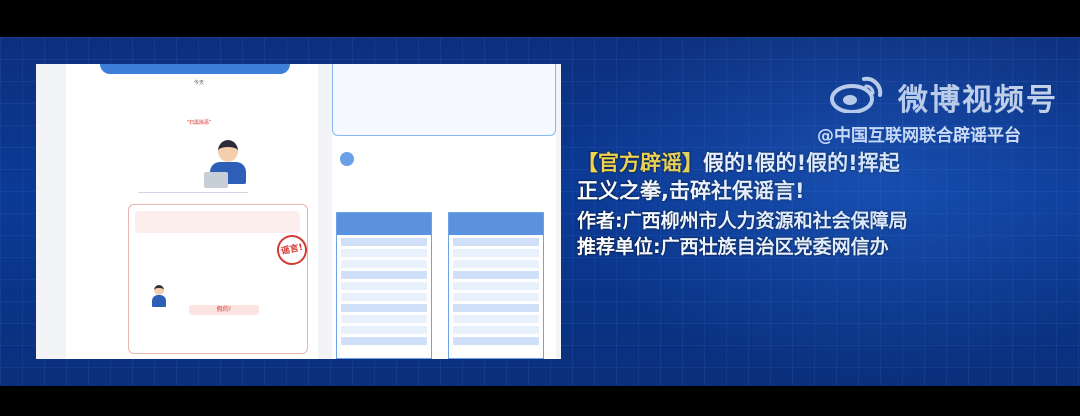 The height and width of the screenshot is (416, 1080). Describe the element at coordinates (193, 192) in the screenshot. I see `divider` at that location.